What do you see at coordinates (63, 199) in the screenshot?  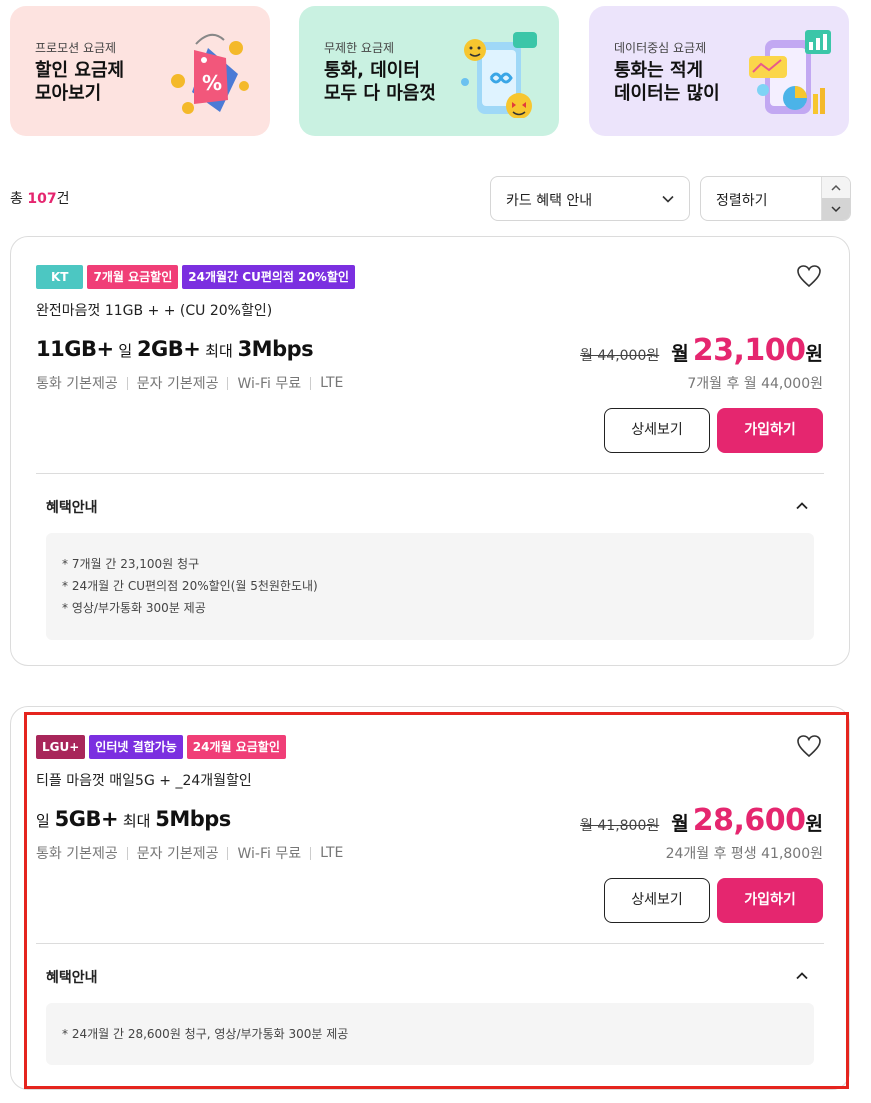 I see `total-suffix: 건` at bounding box center [63, 199].